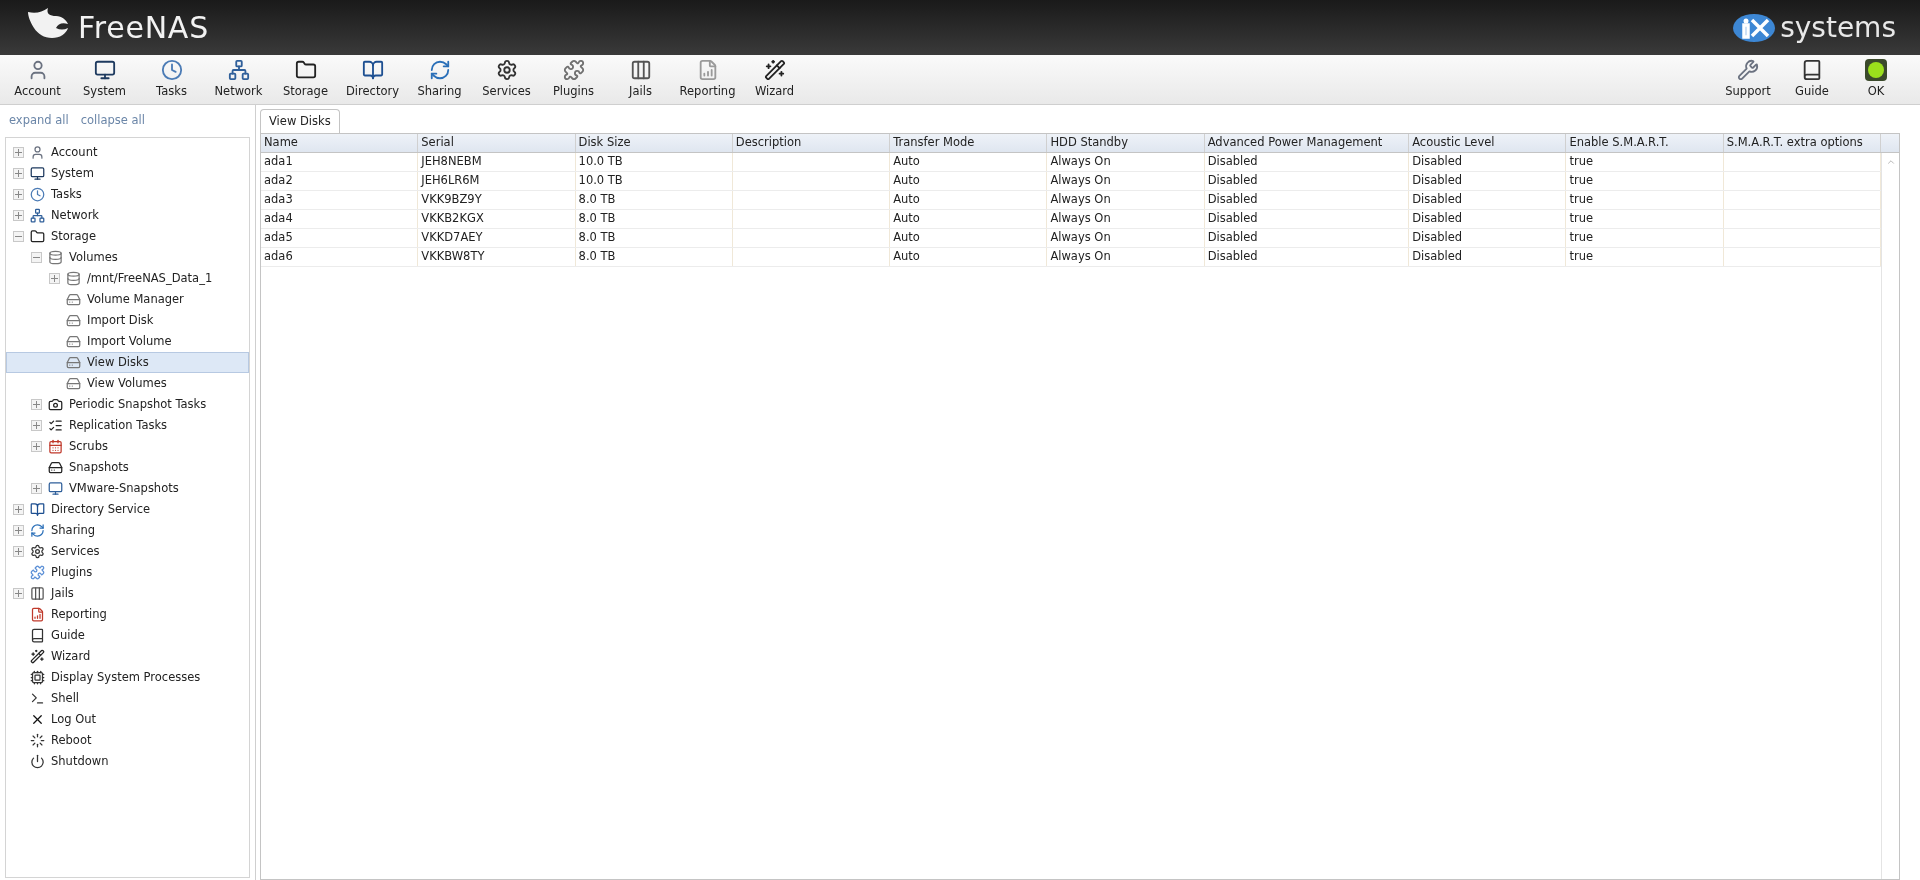  Describe the element at coordinates (811, 143) in the screenshot. I see `column-header: Description` at that location.